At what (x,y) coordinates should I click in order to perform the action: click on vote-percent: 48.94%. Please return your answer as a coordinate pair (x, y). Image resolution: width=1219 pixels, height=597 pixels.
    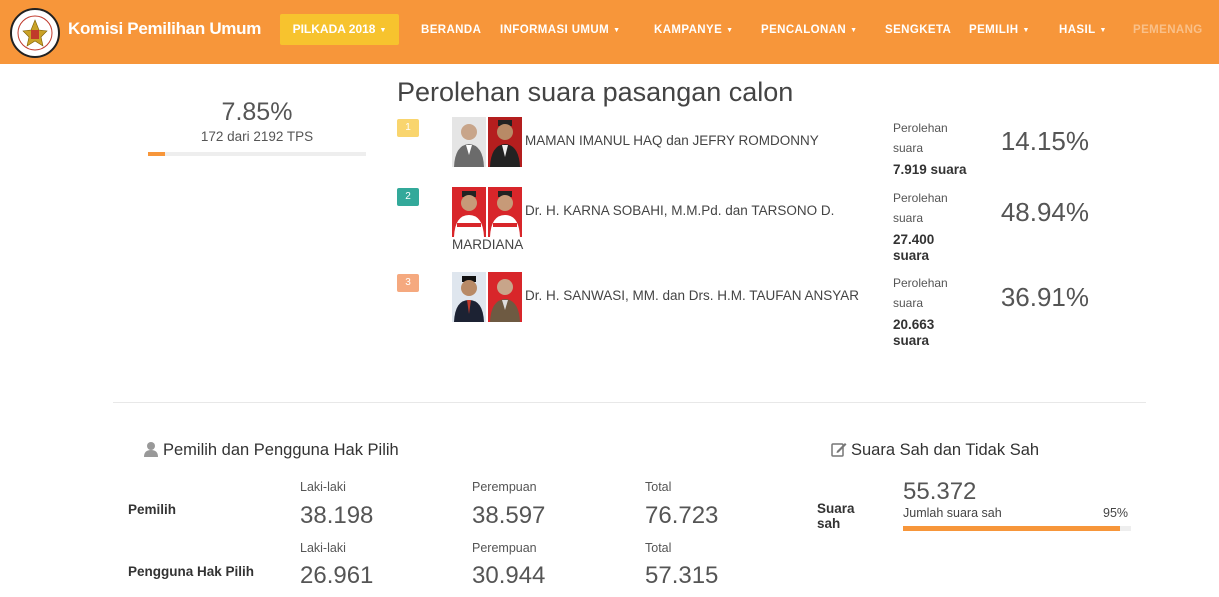
    Looking at the image, I should click on (1044, 212).